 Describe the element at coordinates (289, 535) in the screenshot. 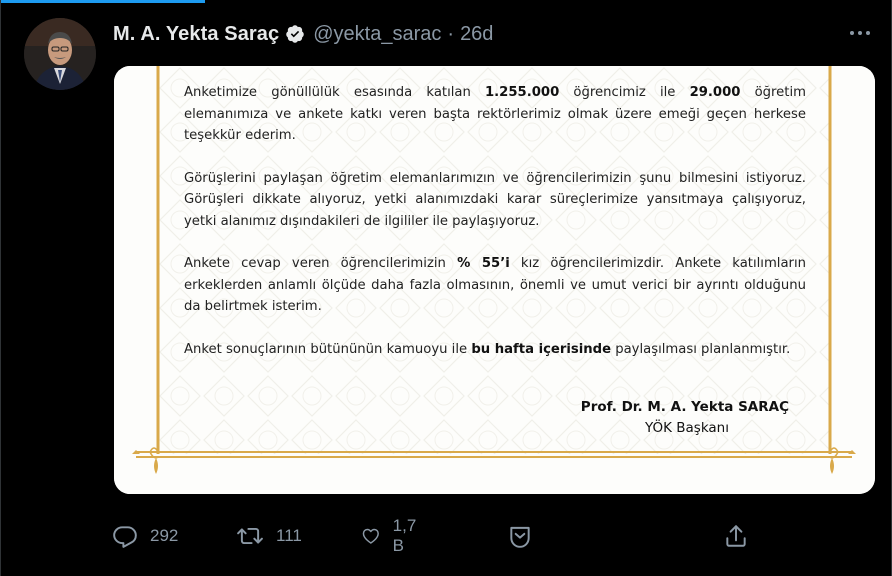

I see `retweet-count: 111` at that location.